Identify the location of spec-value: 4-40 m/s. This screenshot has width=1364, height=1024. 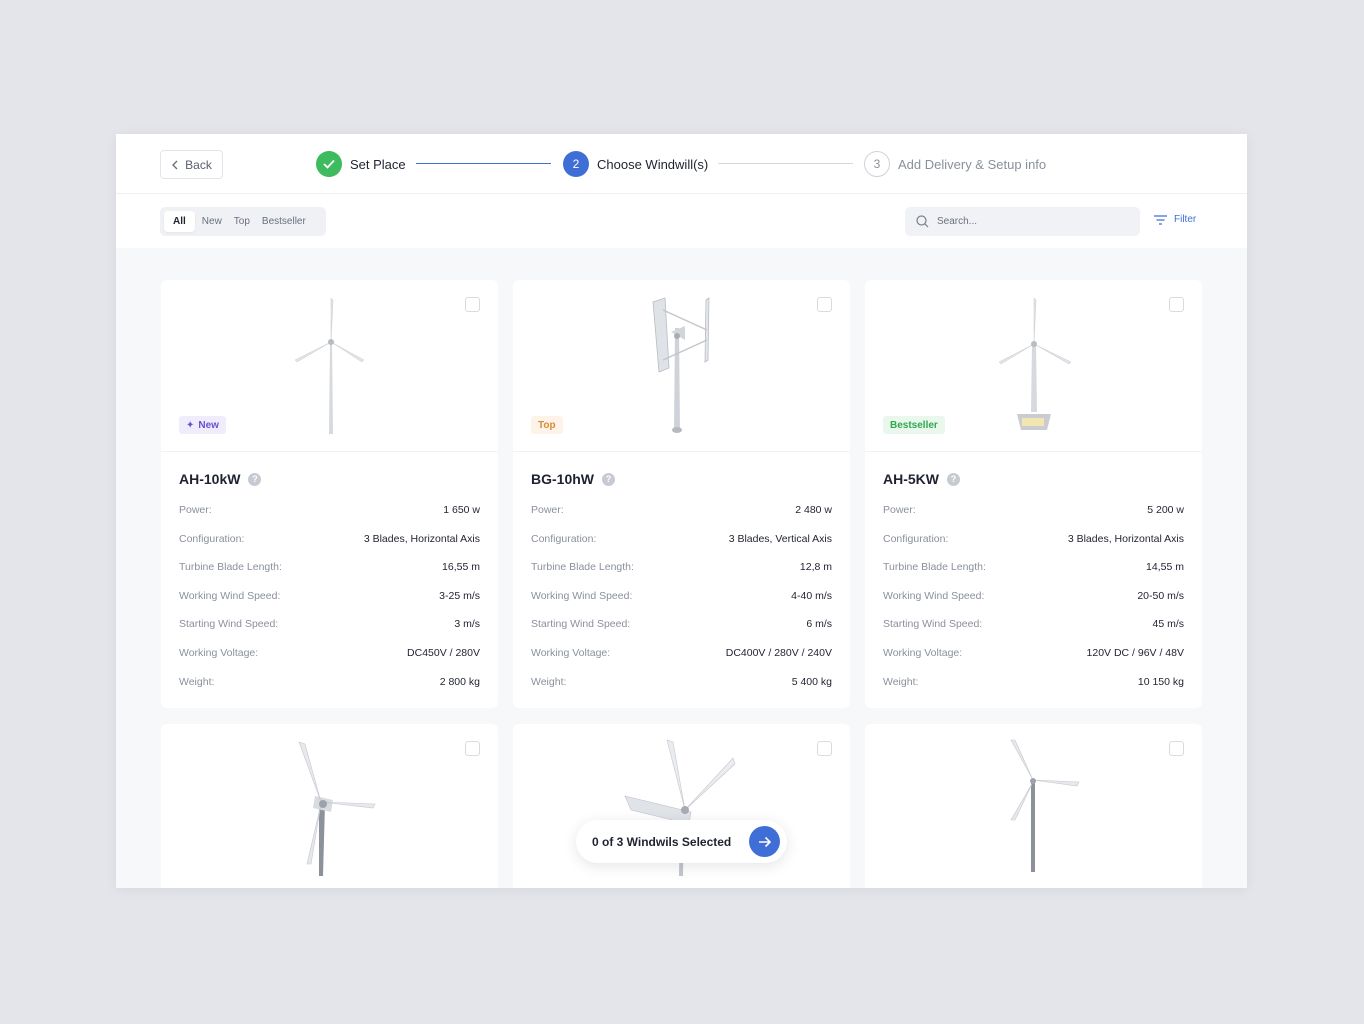
(811, 595).